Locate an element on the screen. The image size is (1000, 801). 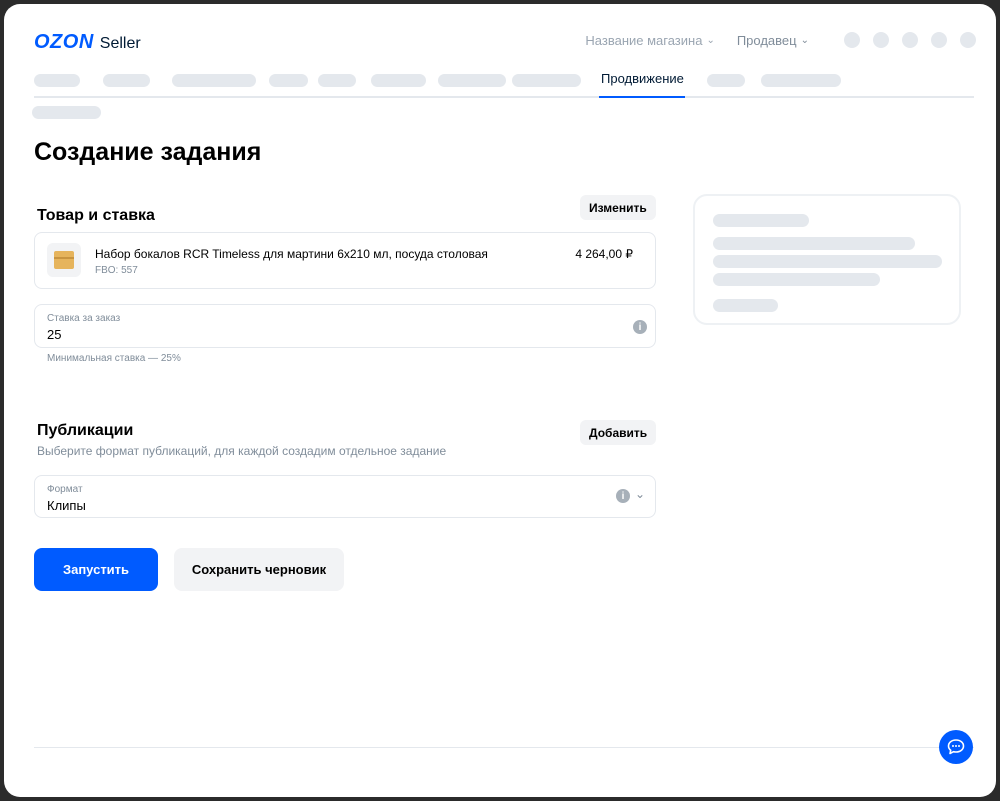
chat-icon is located at coordinates (956, 747).